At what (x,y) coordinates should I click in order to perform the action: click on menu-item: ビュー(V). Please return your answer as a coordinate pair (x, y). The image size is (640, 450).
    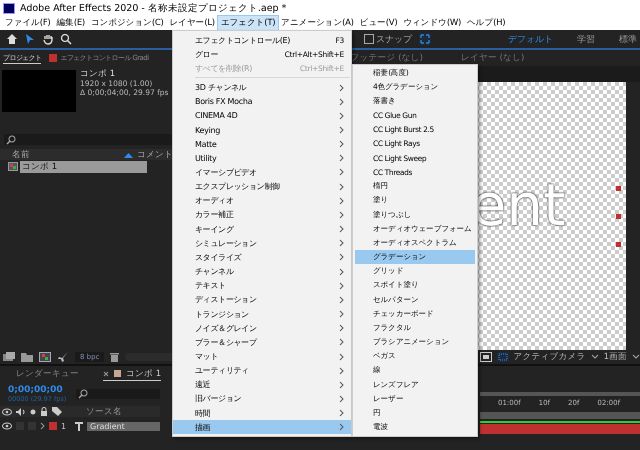
    Looking at the image, I should click on (378, 23).